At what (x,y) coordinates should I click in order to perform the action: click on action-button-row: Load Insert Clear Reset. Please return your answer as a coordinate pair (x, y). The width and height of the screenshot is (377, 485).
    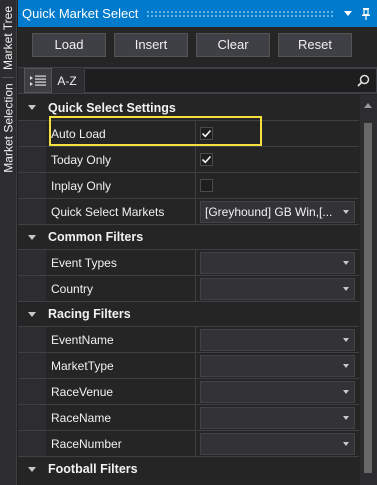
    Looking at the image, I should click on (197, 44).